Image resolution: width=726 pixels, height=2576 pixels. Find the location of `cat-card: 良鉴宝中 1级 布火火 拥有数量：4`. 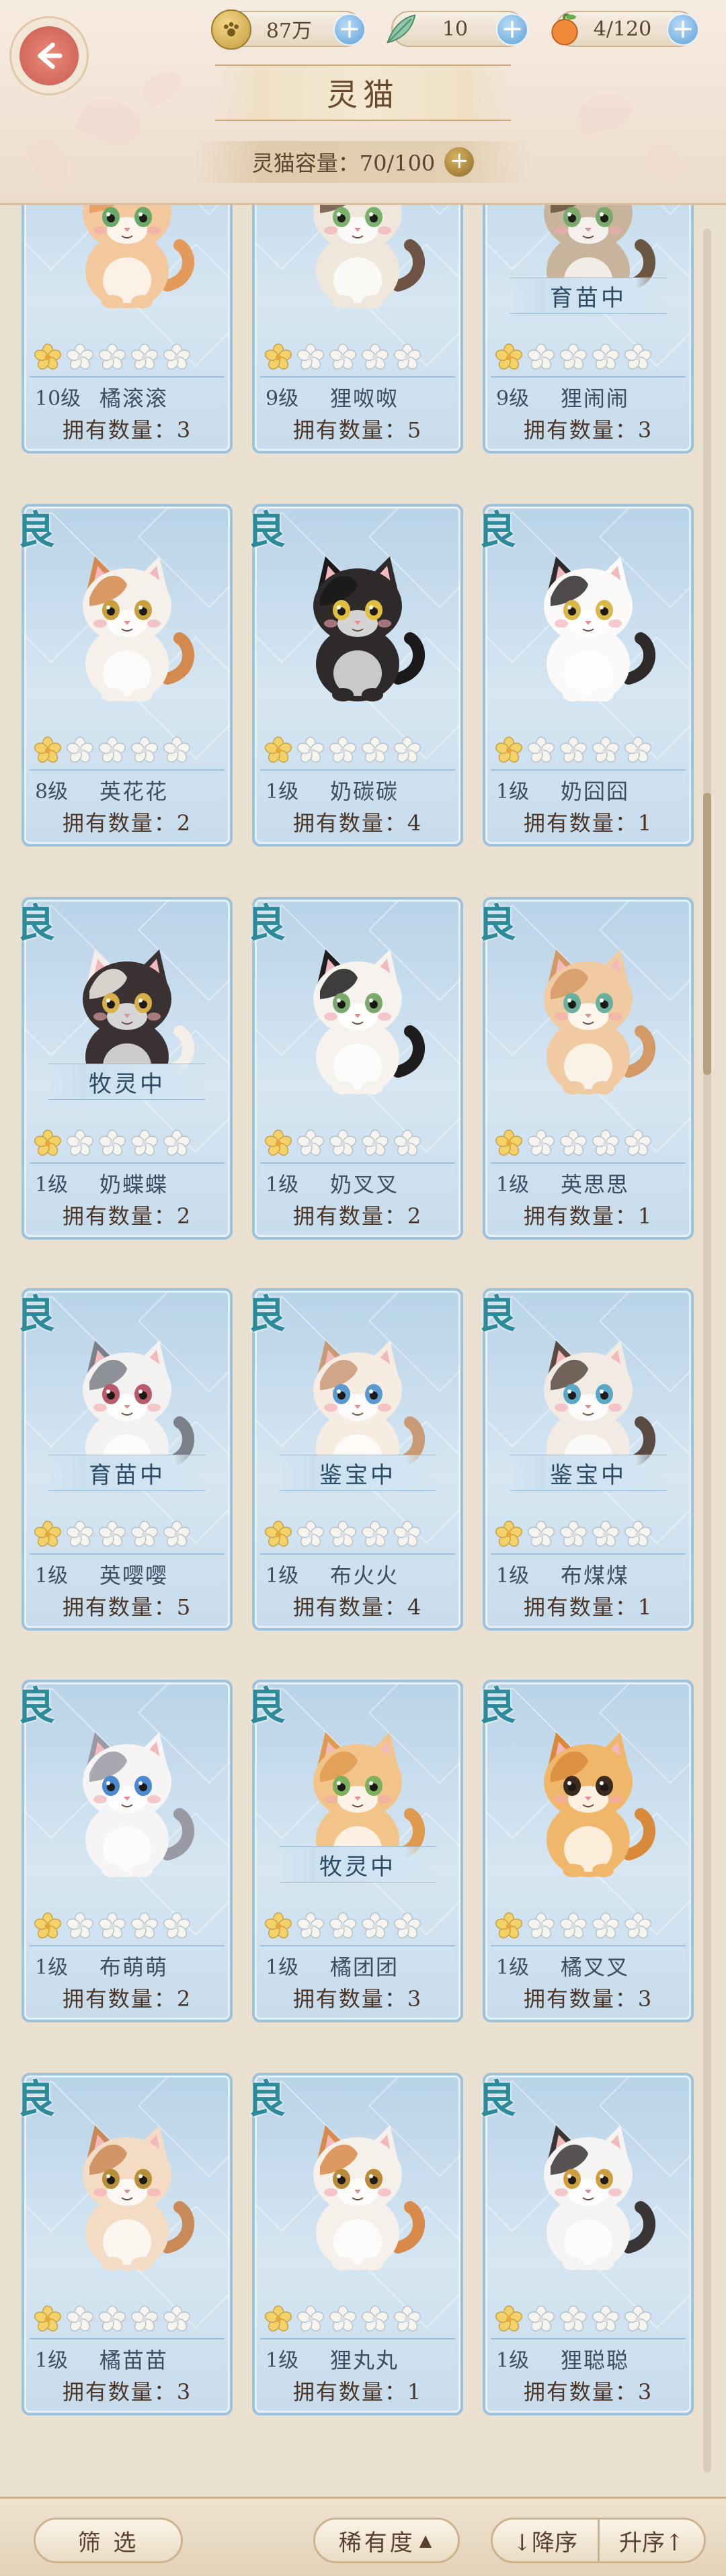

cat-card: 良鉴宝中 1级 布火火 拥有数量：4 is located at coordinates (355, 1459).